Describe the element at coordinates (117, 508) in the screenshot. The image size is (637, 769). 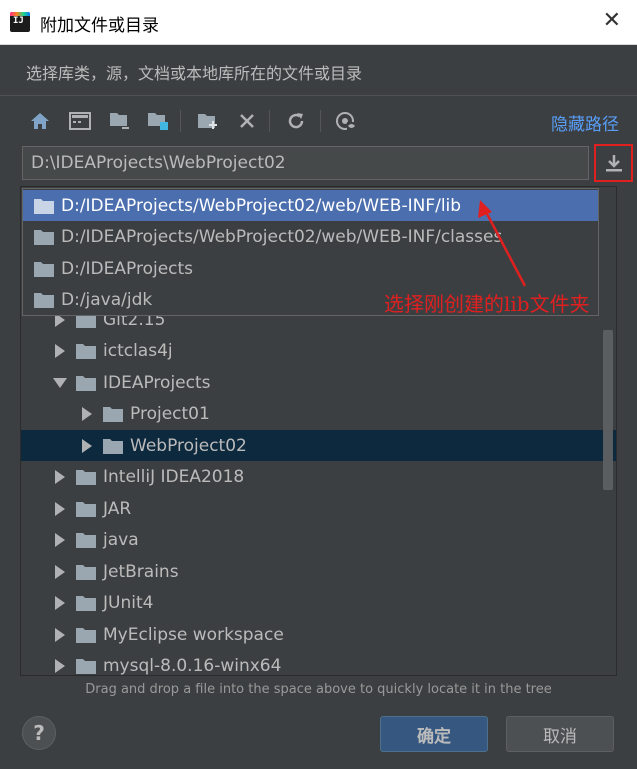
I see `tree-item-label: JAR` at that location.